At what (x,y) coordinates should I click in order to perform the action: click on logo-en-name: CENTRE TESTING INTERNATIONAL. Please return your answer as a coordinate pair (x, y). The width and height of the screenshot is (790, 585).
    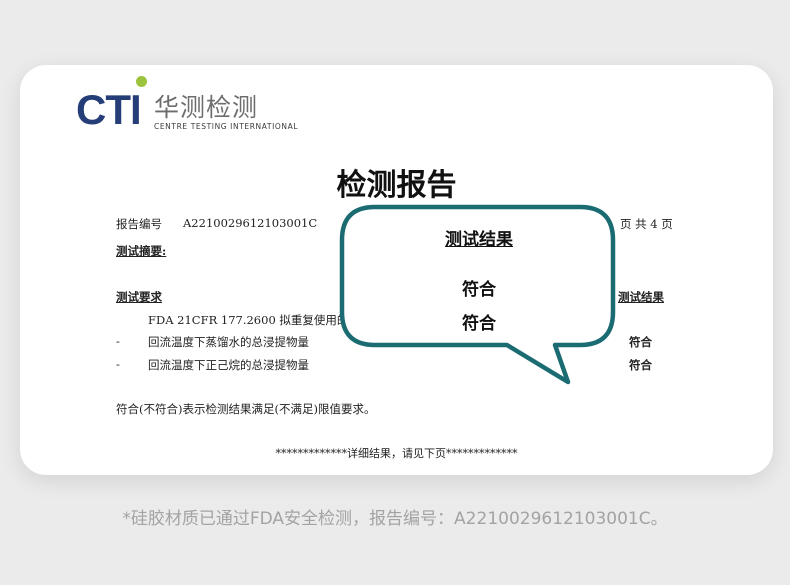
    Looking at the image, I should click on (226, 126).